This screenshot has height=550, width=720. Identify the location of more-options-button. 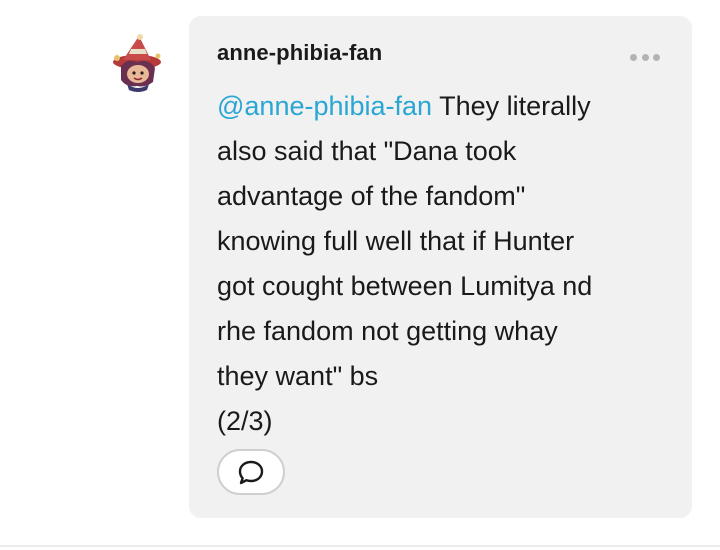
(645, 57).